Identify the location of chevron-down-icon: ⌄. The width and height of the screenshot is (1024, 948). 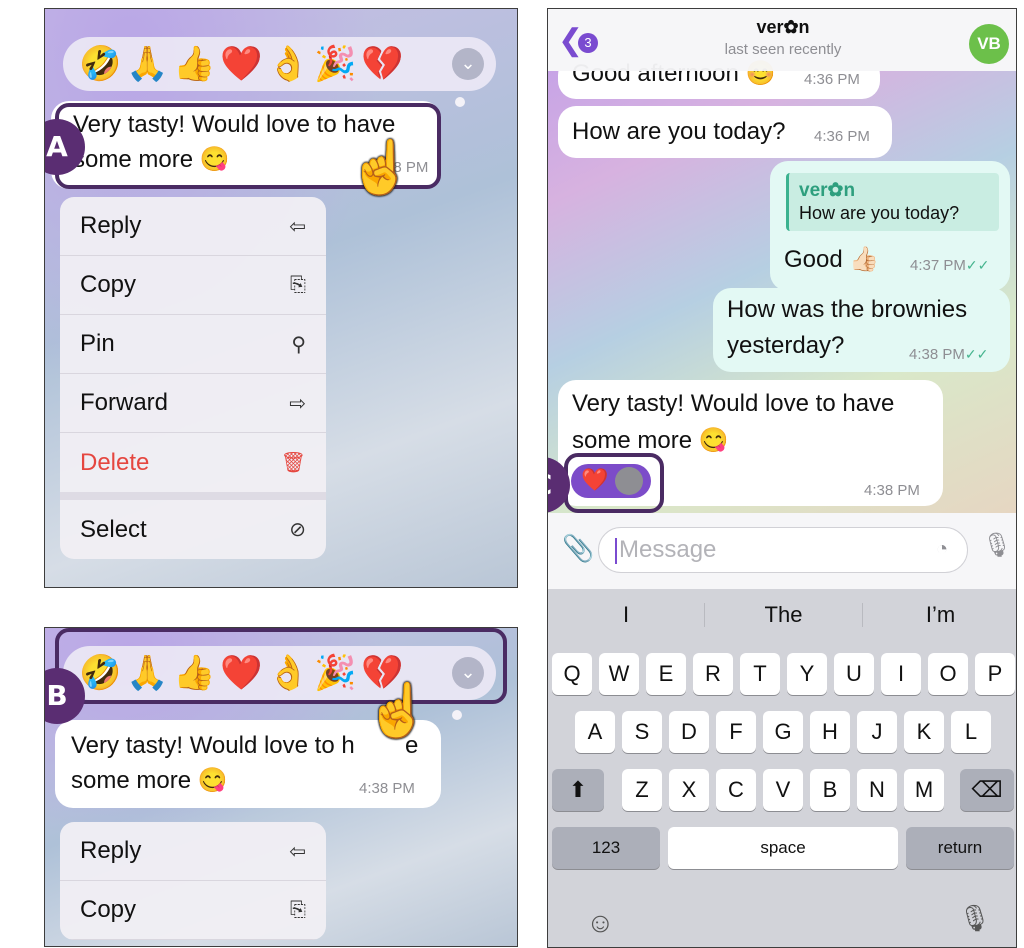
(468, 64).